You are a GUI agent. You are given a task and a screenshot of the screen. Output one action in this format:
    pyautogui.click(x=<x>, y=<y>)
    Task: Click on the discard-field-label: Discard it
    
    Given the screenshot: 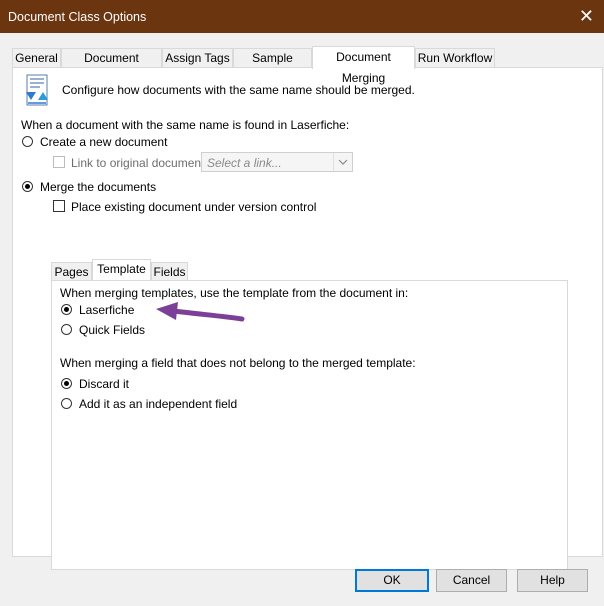 What is the action you would take?
    pyautogui.click(x=104, y=384)
    